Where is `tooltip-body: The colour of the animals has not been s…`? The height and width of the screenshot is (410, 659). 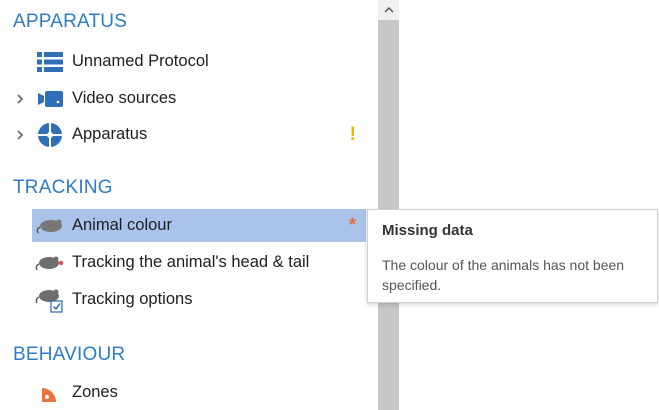
tooltip-body: The colour of the animals has not been s… is located at coordinates (503, 275).